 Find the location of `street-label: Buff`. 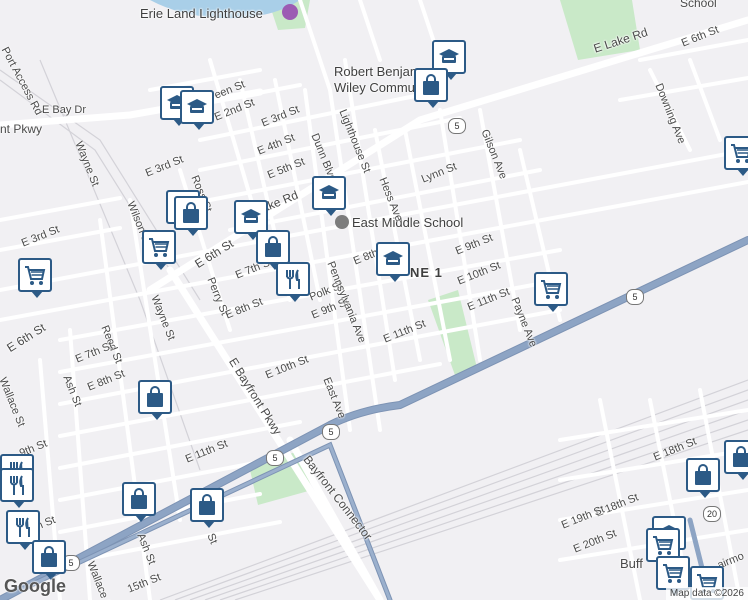

street-label: Buff is located at coordinates (631, 563).